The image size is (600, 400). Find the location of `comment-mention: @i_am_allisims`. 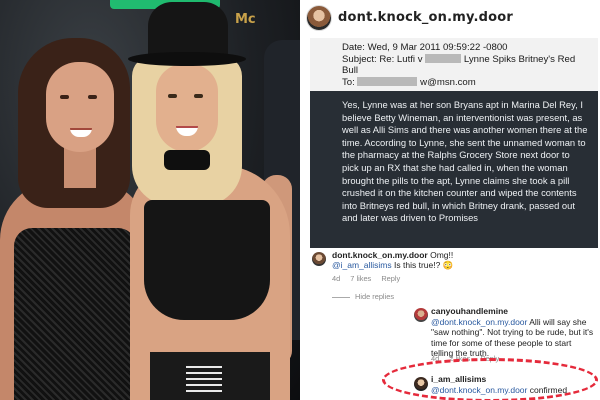

comment-mention: @i_am_allisims is located at coordinates (362, 265).